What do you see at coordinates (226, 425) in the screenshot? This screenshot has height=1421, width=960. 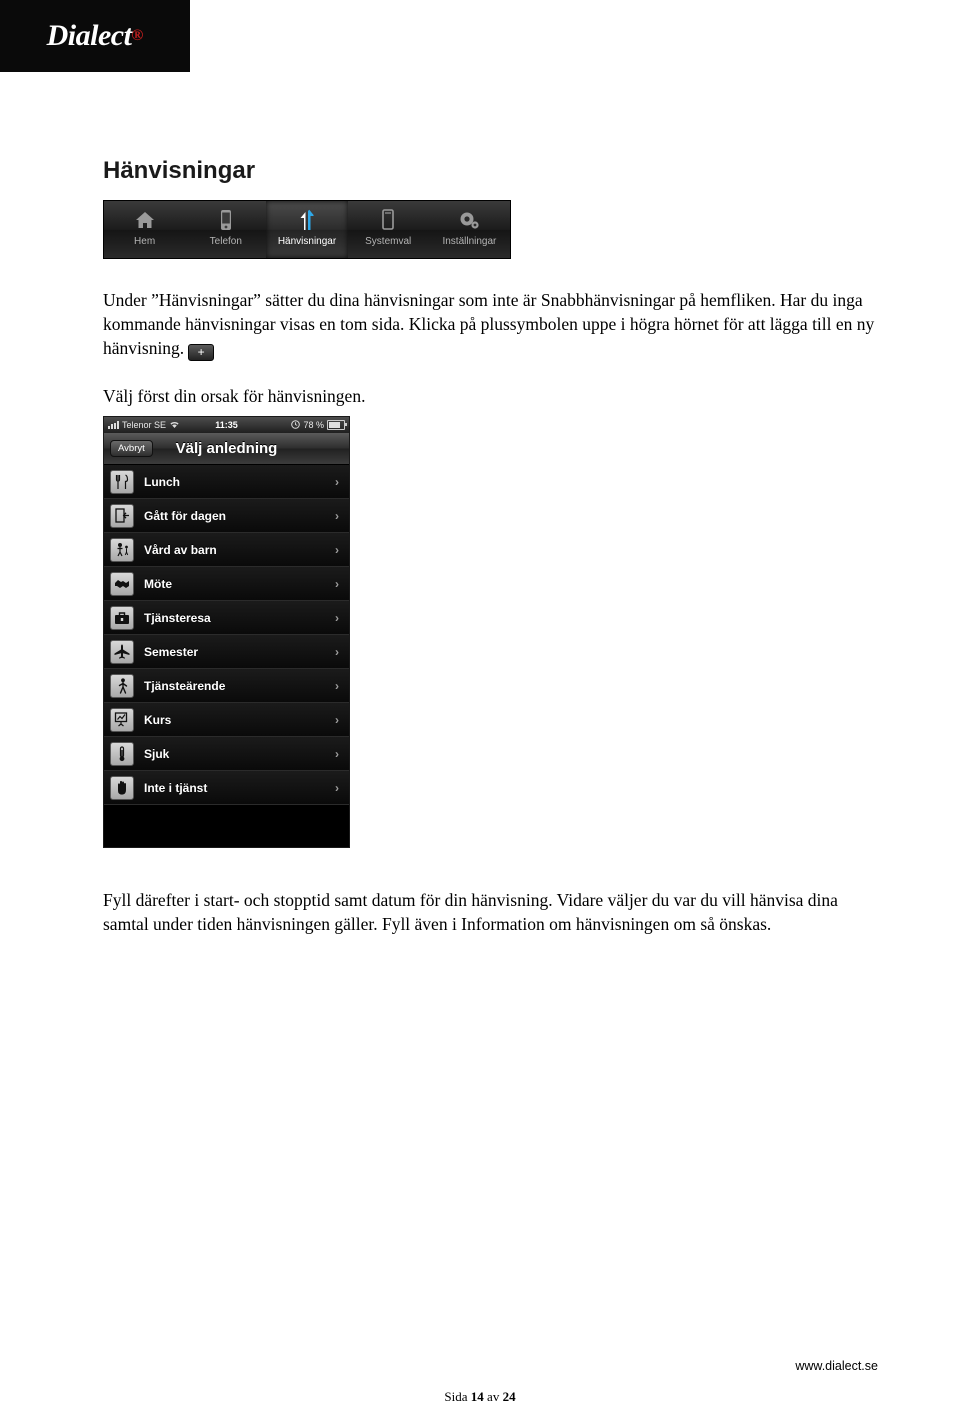 I see `phone-status-bar: Telenor SE 11:35 78 %` at bounding box center [226, 425].